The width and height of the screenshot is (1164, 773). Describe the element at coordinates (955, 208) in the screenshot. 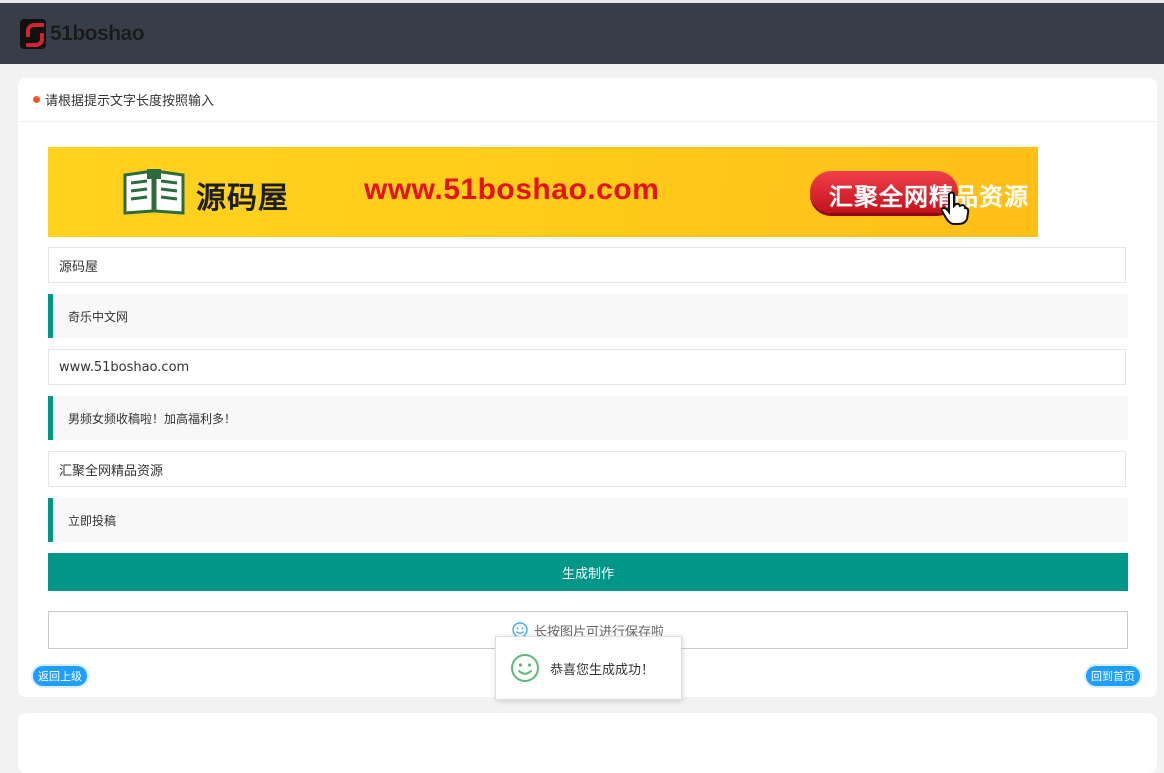

I see `hand-pointer-icon` at that location.